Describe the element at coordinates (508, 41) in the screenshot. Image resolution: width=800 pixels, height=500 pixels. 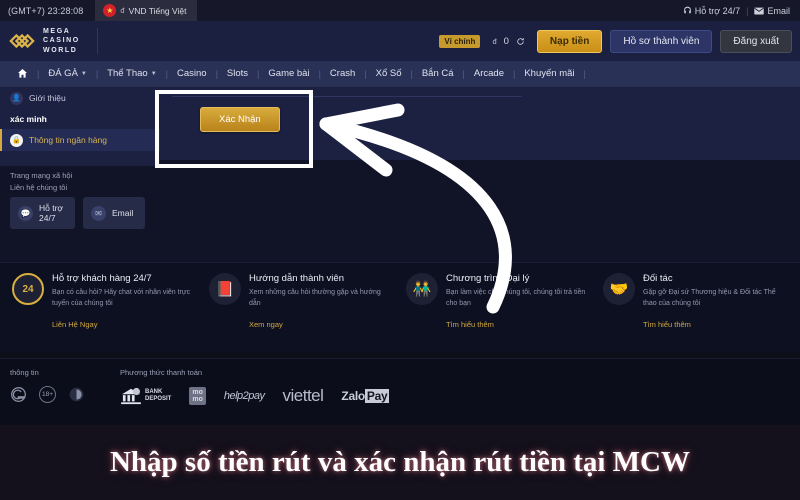
I see `wallet-balance: đ 0` at that location.